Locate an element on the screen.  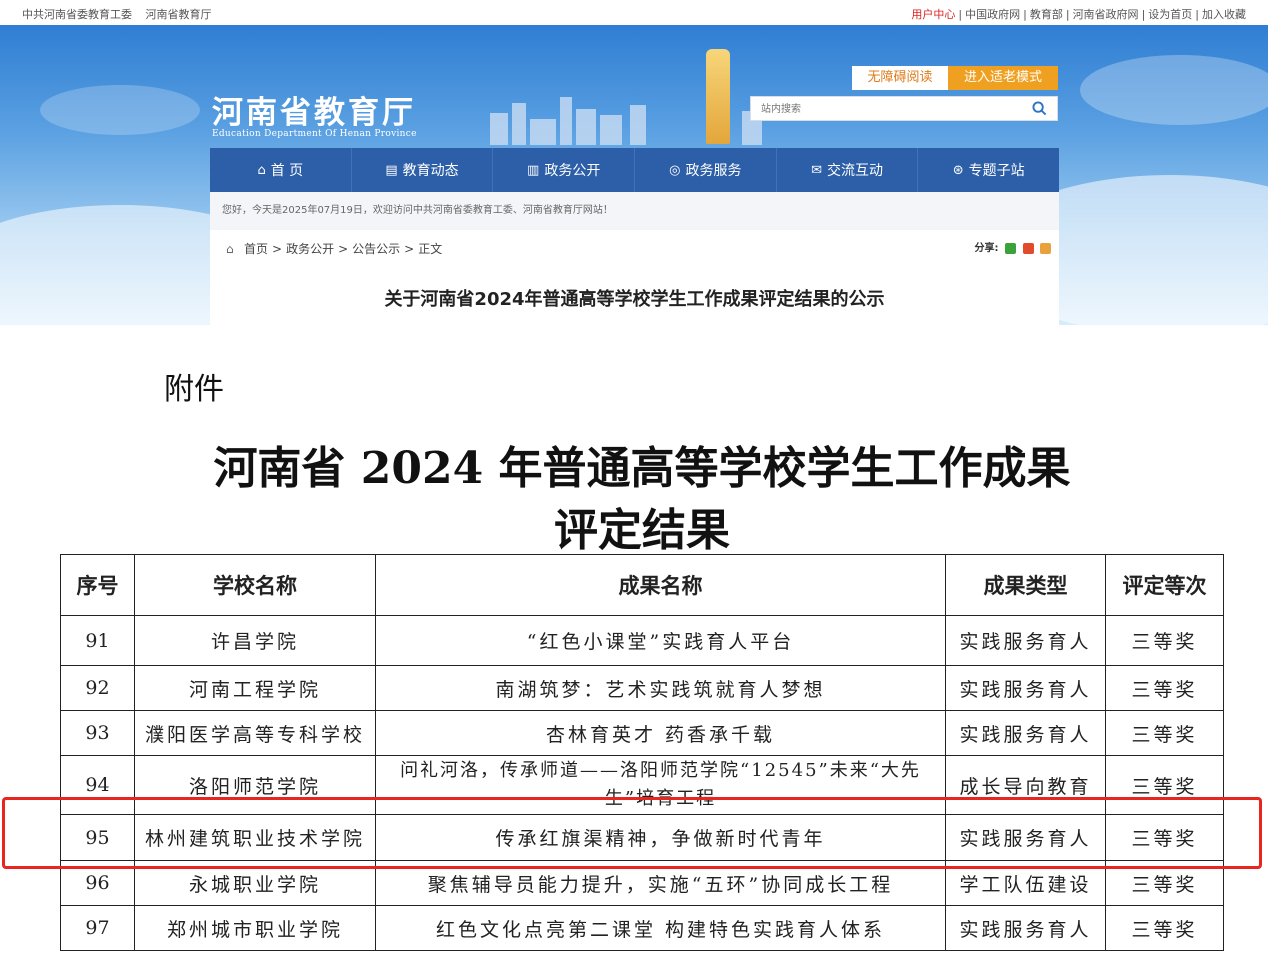
service-icon: ◎ is located at coordinates (675, 170).